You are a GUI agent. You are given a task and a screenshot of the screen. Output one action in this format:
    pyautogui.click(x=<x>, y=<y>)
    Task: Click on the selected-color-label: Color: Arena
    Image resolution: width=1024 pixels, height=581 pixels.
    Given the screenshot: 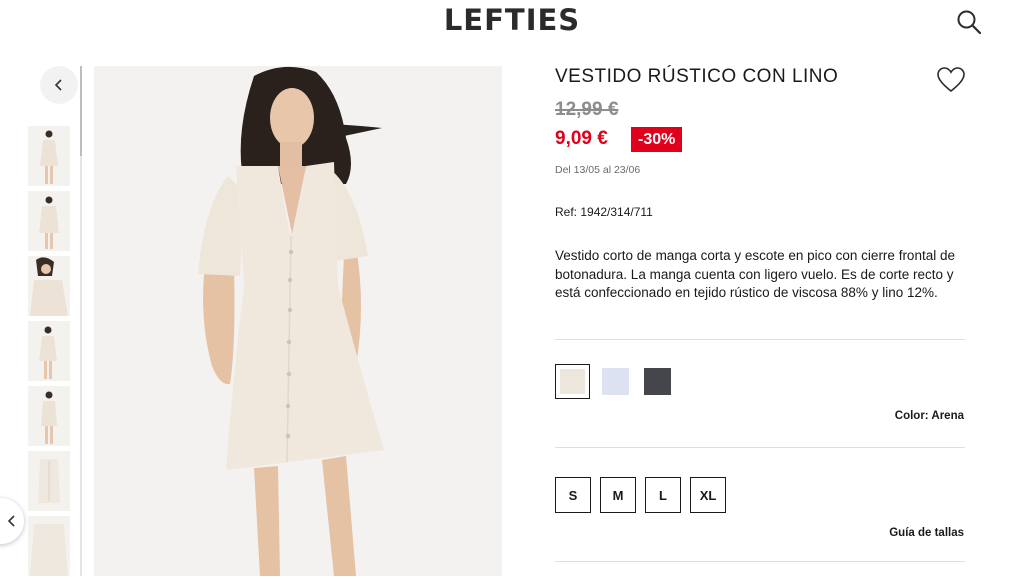 What is the action you would take?
    pyautogui.click(x=929, y=416)
    